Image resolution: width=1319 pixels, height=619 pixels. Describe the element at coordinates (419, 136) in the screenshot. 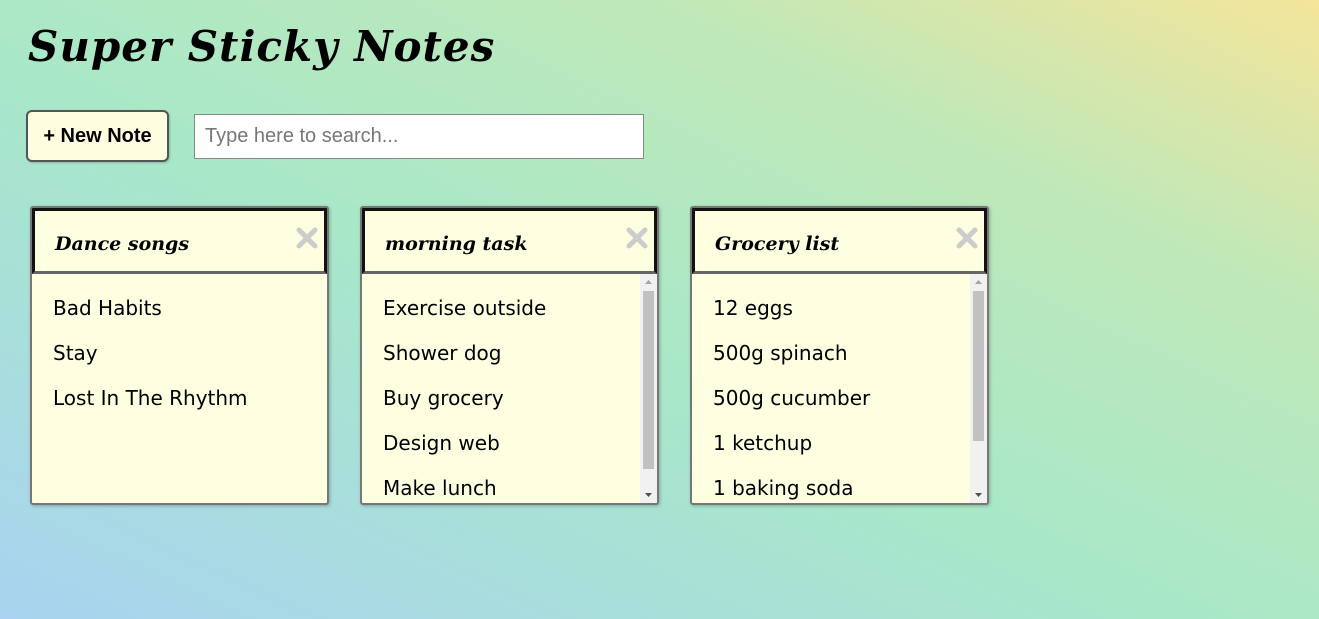

I see `search-input` at that location.